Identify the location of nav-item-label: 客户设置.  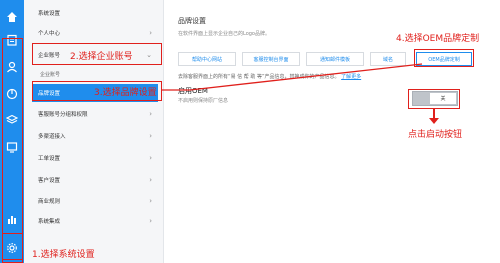
(49, 181).